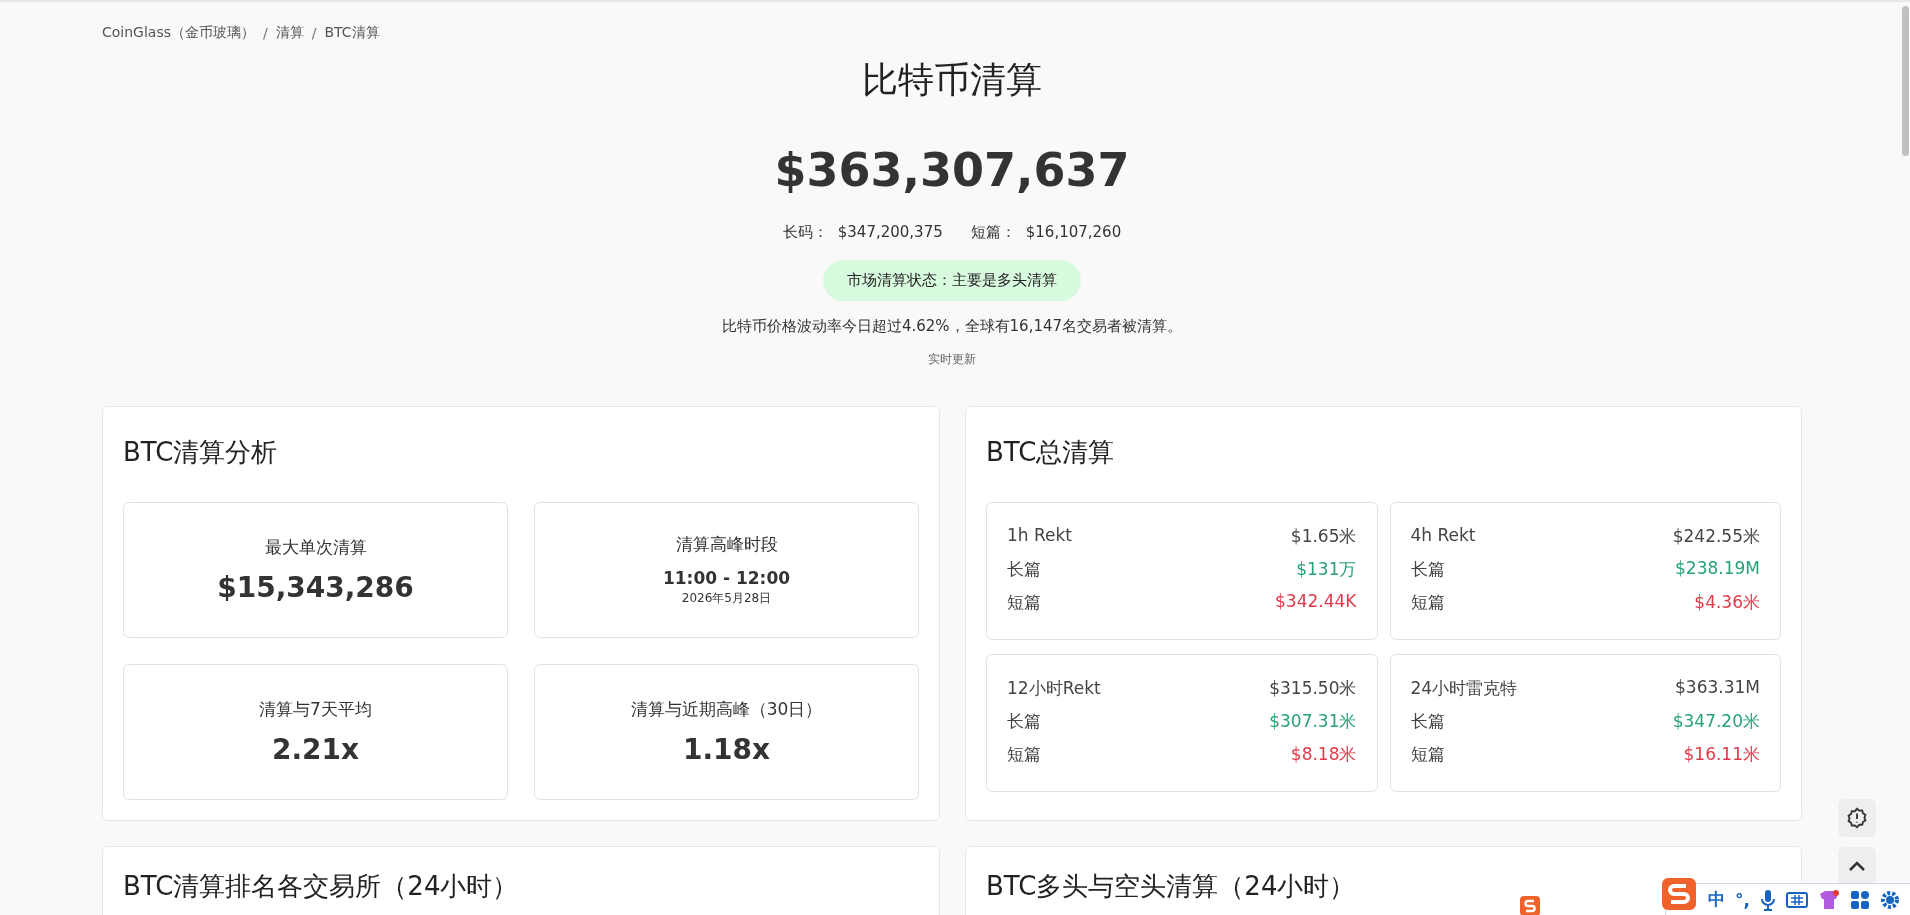  I want to click on side-value: $238.19M, so click(1717, 569).